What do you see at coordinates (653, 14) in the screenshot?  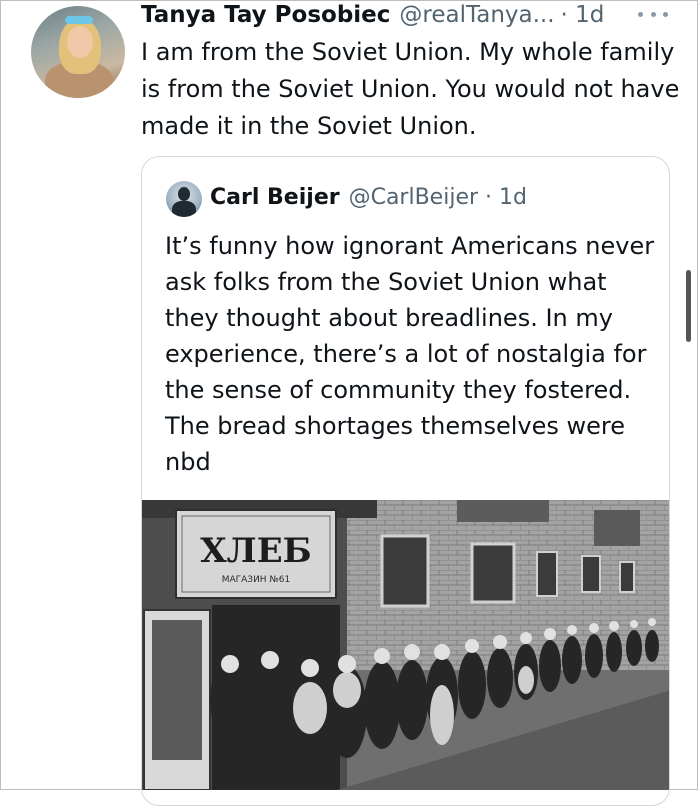 I see `more-icon` at bounding box center [653, 14].